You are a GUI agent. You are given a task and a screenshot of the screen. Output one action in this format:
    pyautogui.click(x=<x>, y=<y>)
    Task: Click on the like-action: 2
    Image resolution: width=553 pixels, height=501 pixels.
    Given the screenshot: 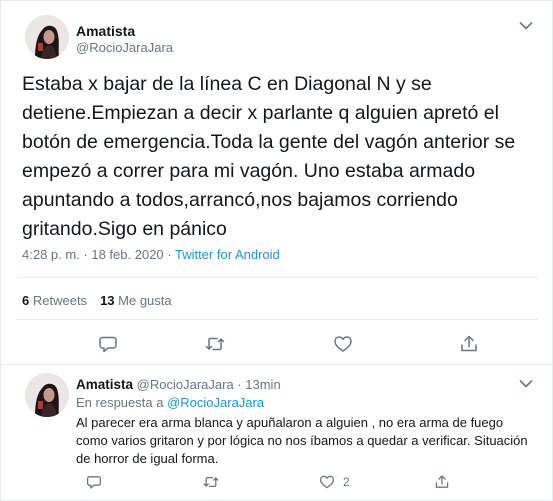 What is the action you would take?
    pyautogui.click(x=334, y=482)
    